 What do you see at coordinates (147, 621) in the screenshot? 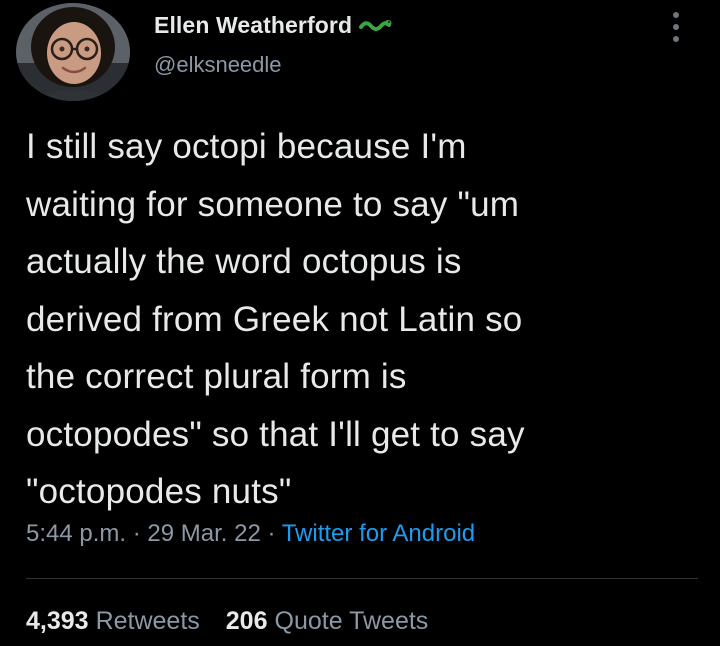
I see `retweets-label: Retweets` at bounding box center [147, 621].